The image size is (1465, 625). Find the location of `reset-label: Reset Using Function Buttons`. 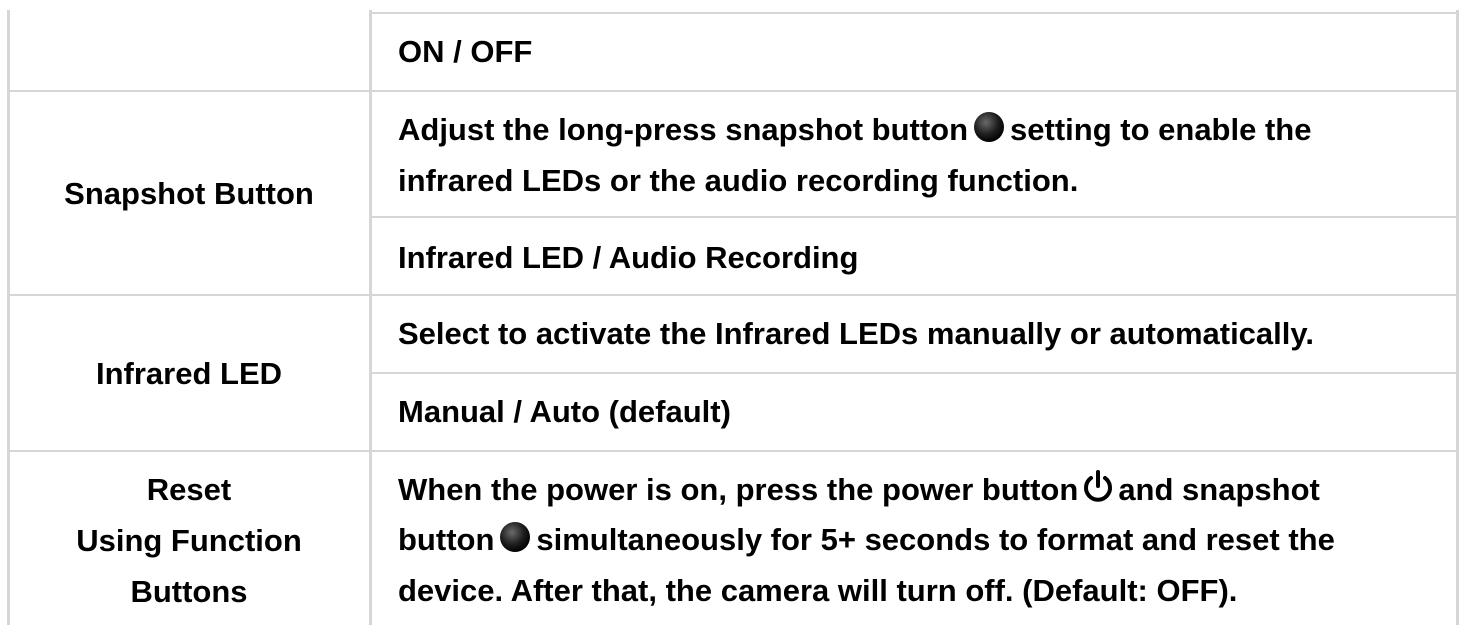

reset-label: Reset Using Function Buttons is located at coordinates (189, 540).